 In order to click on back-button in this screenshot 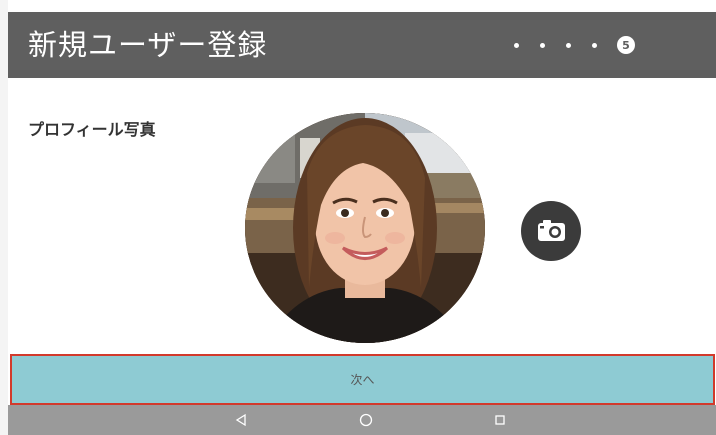, I will do `click(241, 420)`.